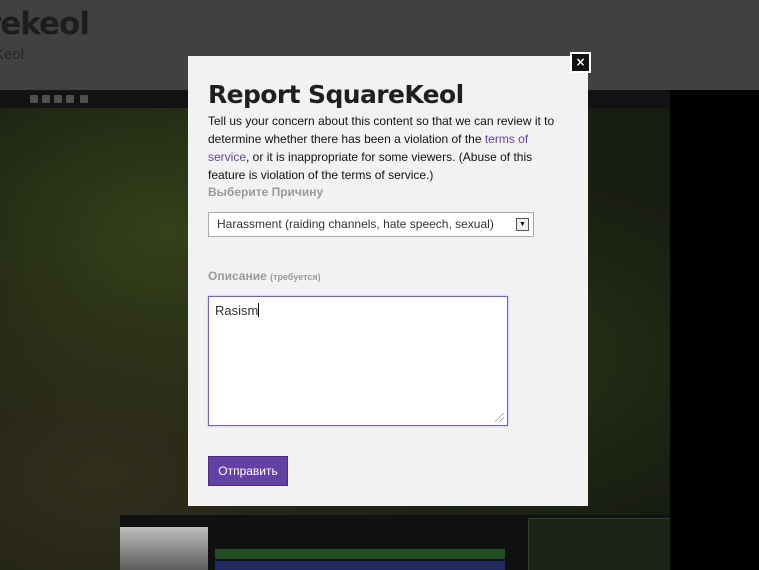 This screenshot has width=759, height=570. Describe the element at coordinates (336, 94) in the screenshot. I see `dialog-title: Report SquareKeol` at that location.